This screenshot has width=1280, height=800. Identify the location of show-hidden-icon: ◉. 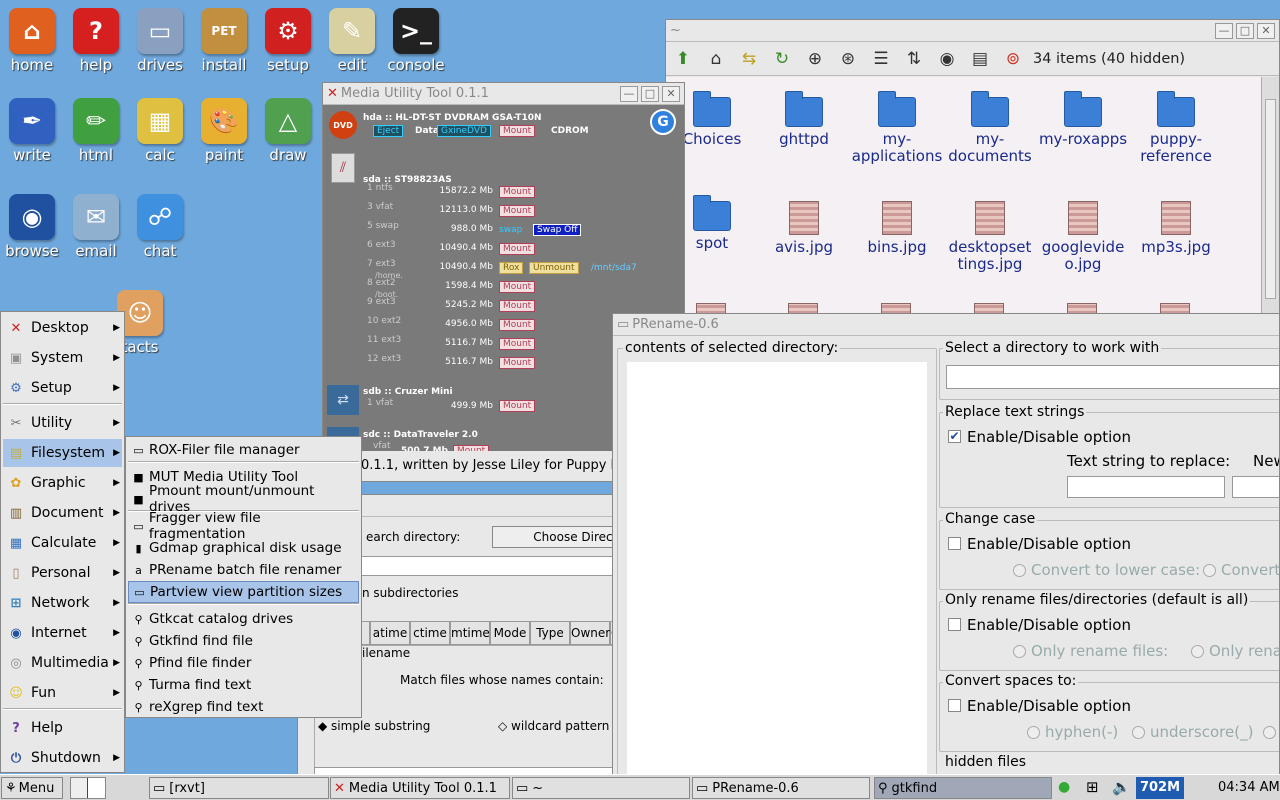
(947, 59).